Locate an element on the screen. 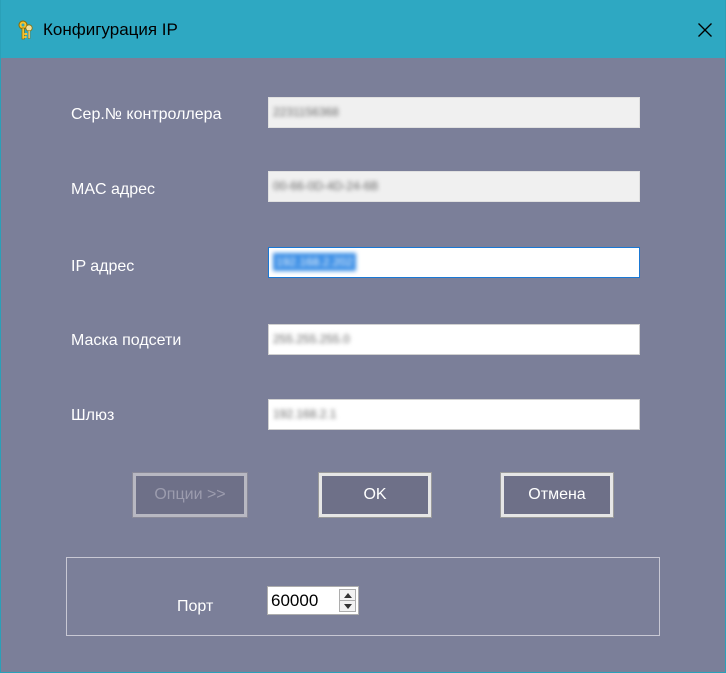  gateway-label: Шлюз is located at coordinates (93, 415).